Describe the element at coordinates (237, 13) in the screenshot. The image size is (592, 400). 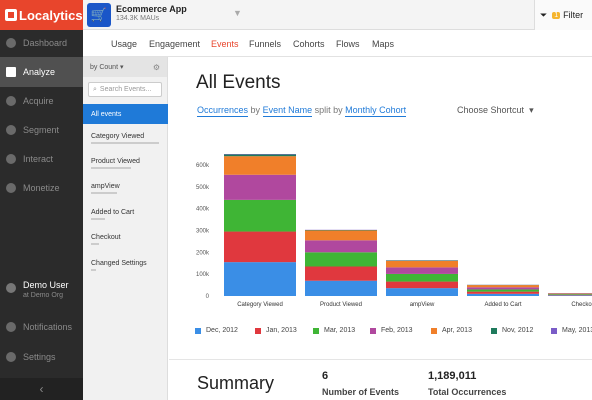
I see `app-switcher-caret-icon: ▼` at that location.